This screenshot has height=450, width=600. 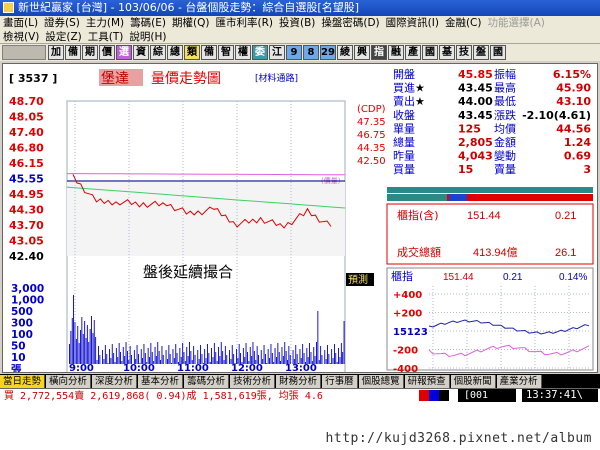 I want to click on tab-7: 行事曆, so click(x=340, y=381).